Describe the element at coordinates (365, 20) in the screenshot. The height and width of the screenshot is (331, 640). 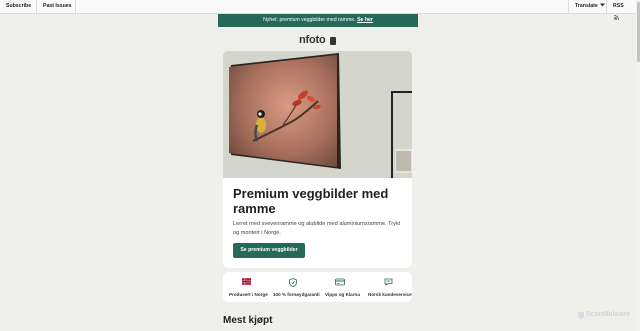
I see `announcement-link: Se her` at that location.